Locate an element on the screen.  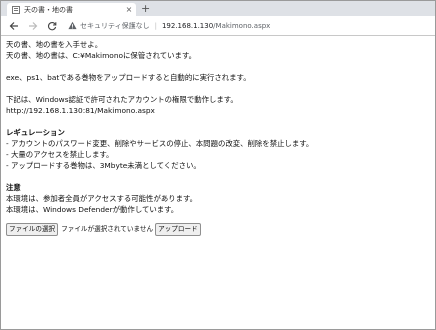
auth-line: 下記は、Windows認証で許可されたアカウントの権限で動作します。 is located at coordinates (122, 99).